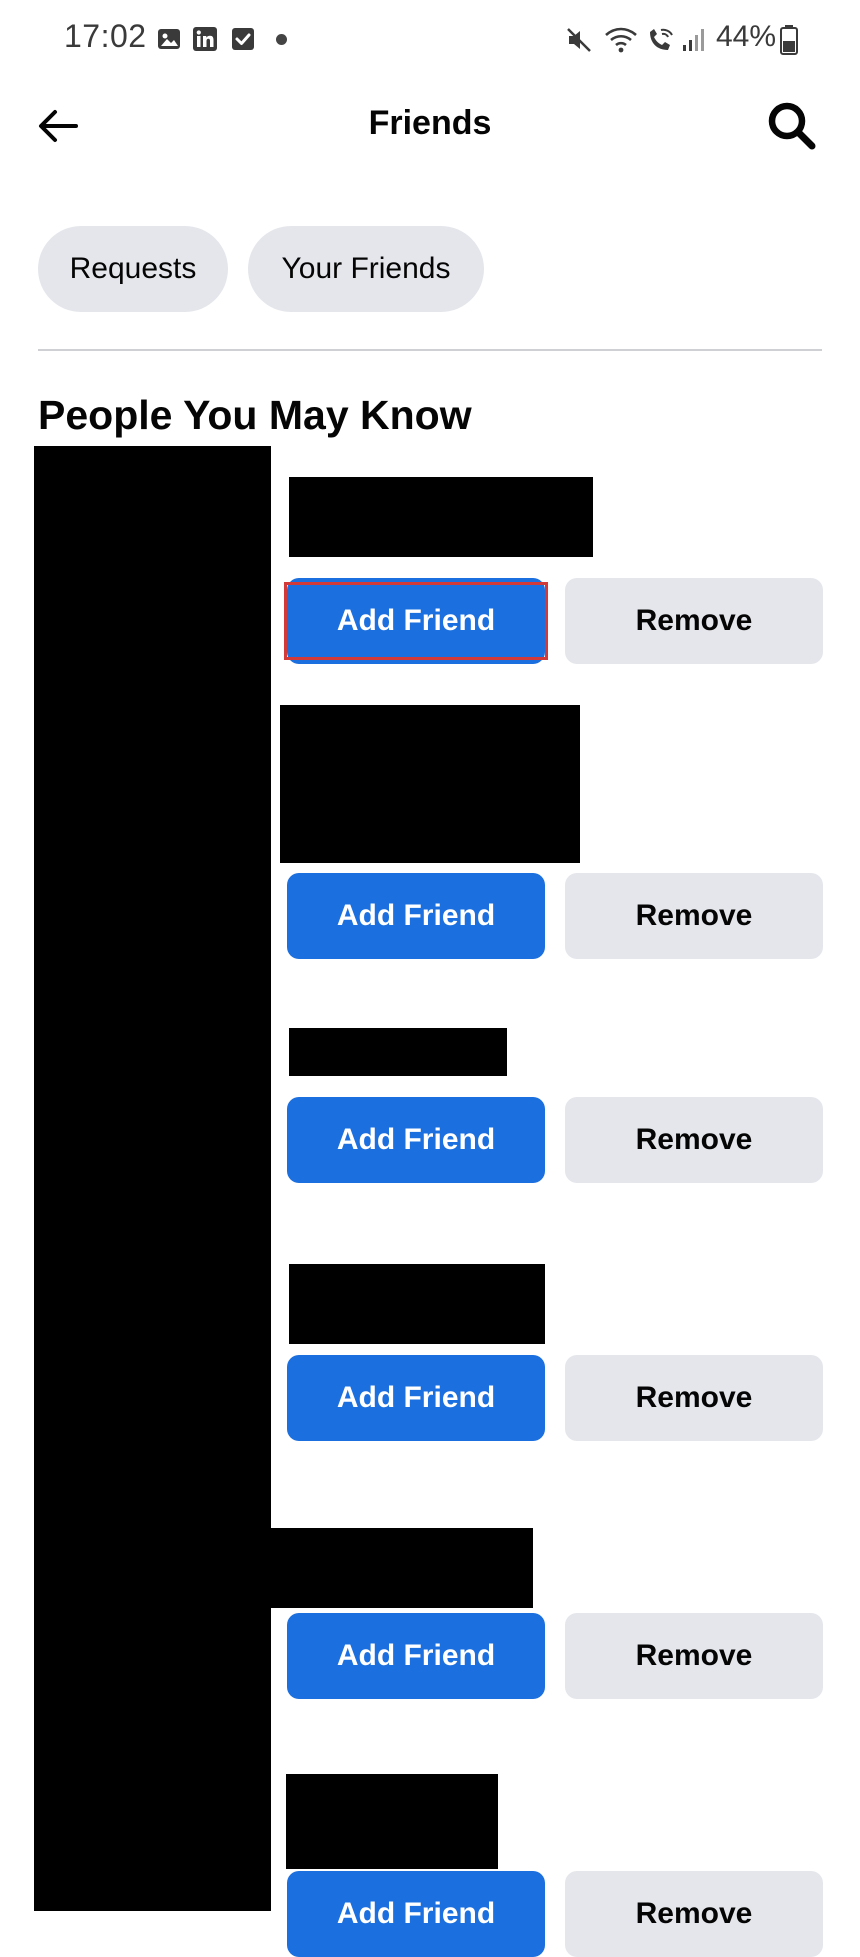 This screenshot has width=860, height=1957. What do you see at coordinates (281, 39) in the screenshot?
I see `notification-dot` at bounding box center [281, 39].